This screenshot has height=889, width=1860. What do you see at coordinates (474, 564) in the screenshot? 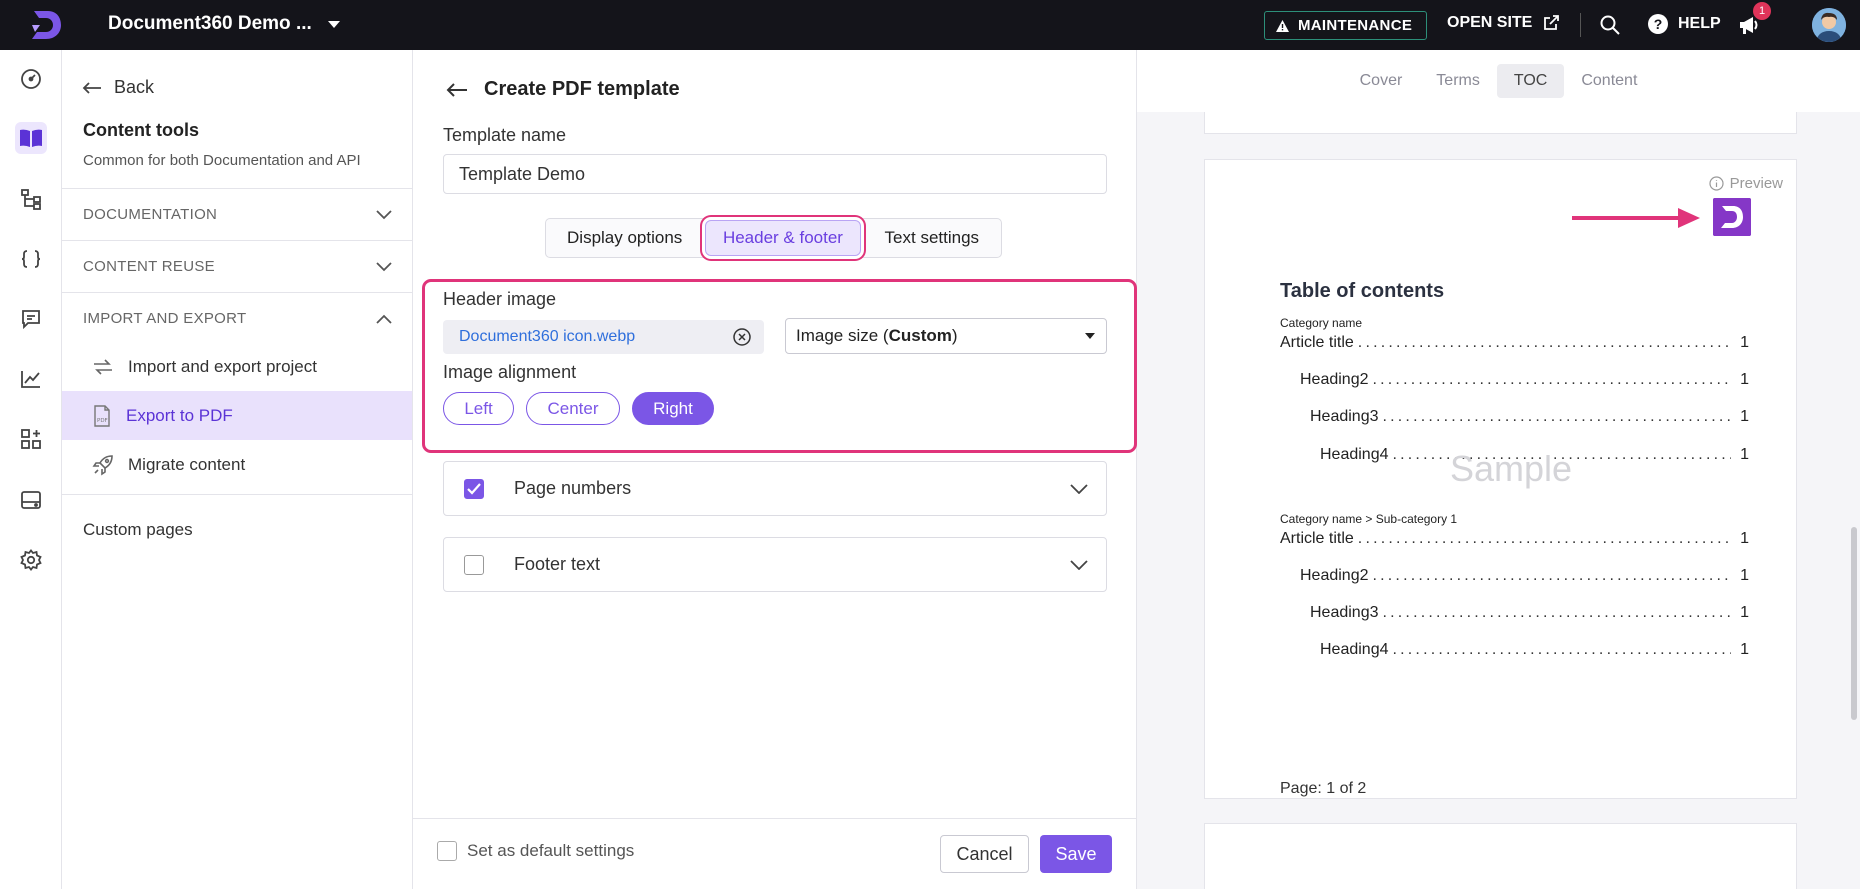
I see `footer-text-checkbox` at bounding box center [474, 564].